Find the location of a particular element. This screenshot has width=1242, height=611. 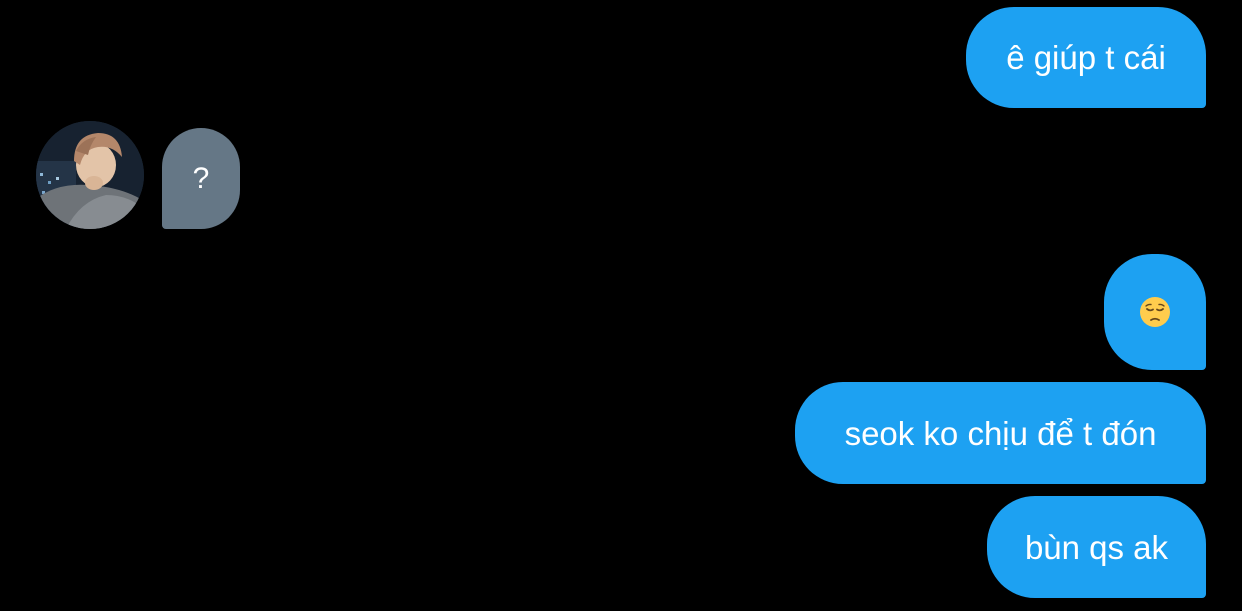

pensive-face-icon is located at coordinates (1155, 312).